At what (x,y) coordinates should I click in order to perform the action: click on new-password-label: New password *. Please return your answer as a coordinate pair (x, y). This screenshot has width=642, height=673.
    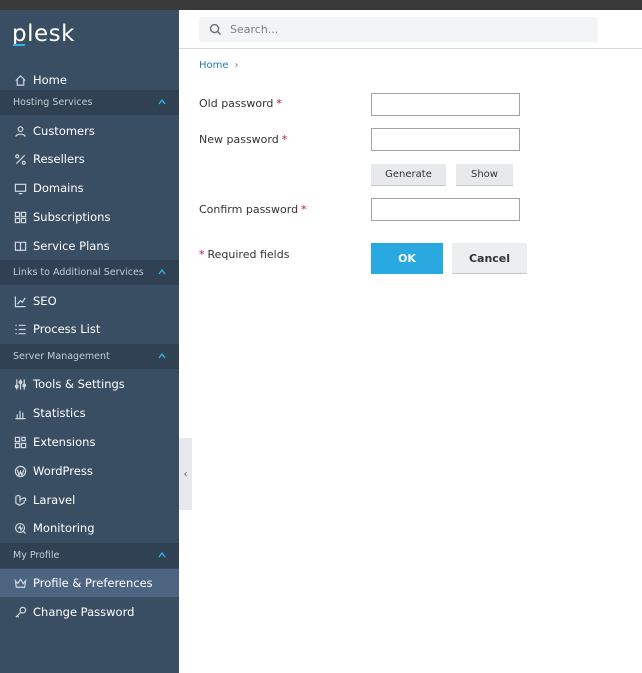
    Looking at the image, I should click on (243, 139).